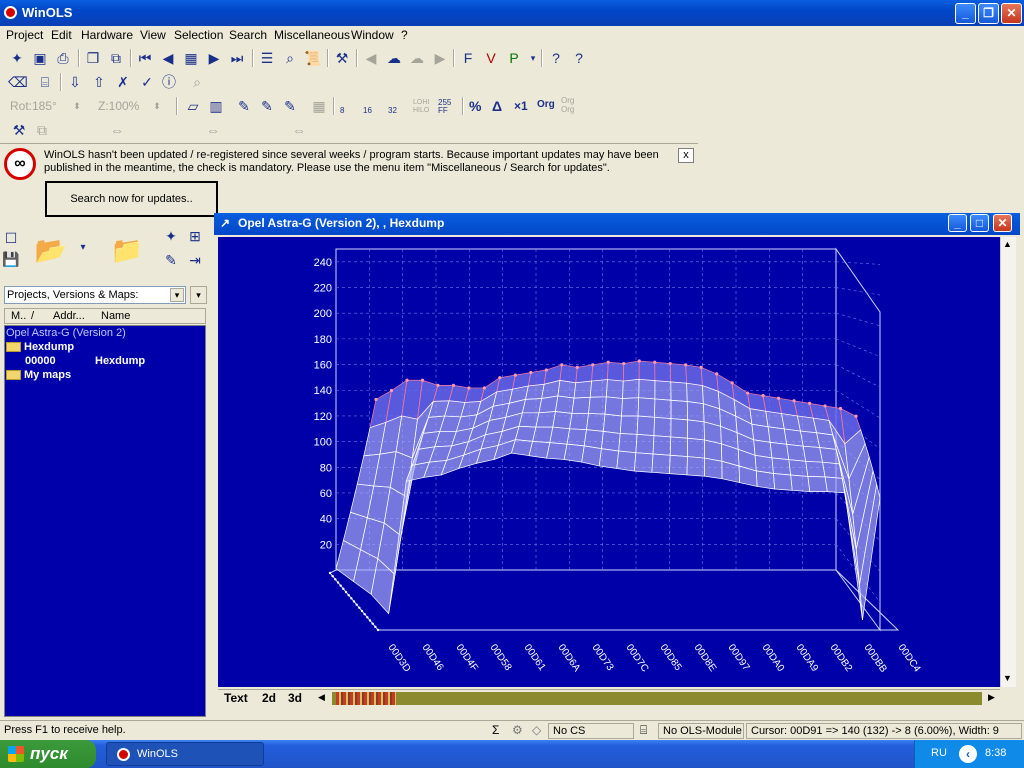  Describe the element at coordinates (295, 698) in the screenshot. I see `tab-3d: 3d` at that location.